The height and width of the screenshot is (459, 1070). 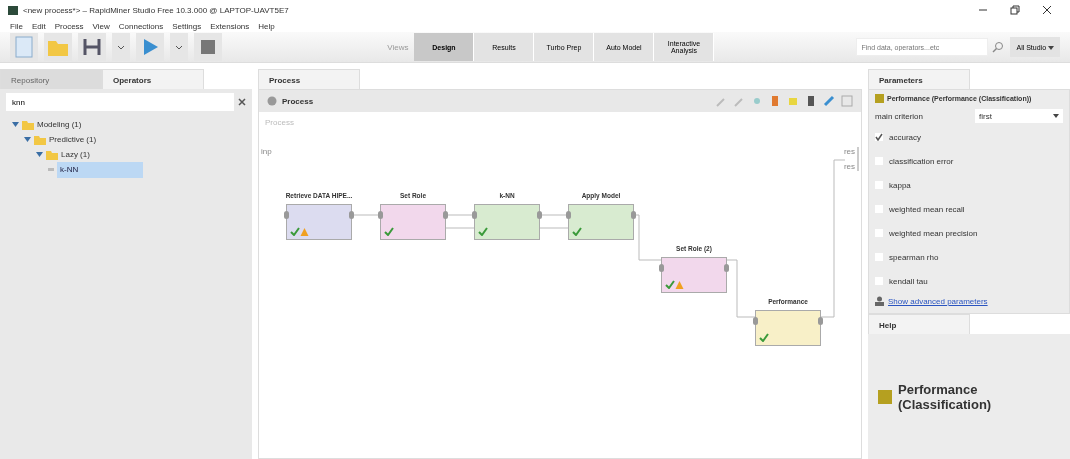 I want to click on people-icon, so click(x=879, y=301).